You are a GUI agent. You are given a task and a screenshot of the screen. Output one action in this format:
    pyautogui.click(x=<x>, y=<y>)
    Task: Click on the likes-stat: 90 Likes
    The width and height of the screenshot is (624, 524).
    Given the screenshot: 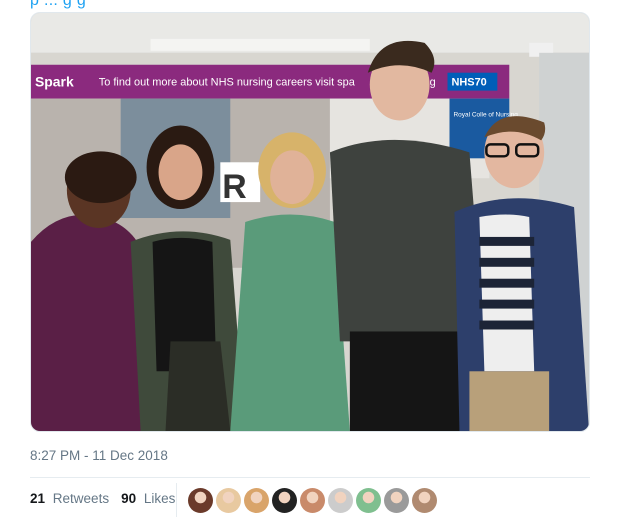 What is the action you would take?
    pyautogui.click(x=148, y=498)
    